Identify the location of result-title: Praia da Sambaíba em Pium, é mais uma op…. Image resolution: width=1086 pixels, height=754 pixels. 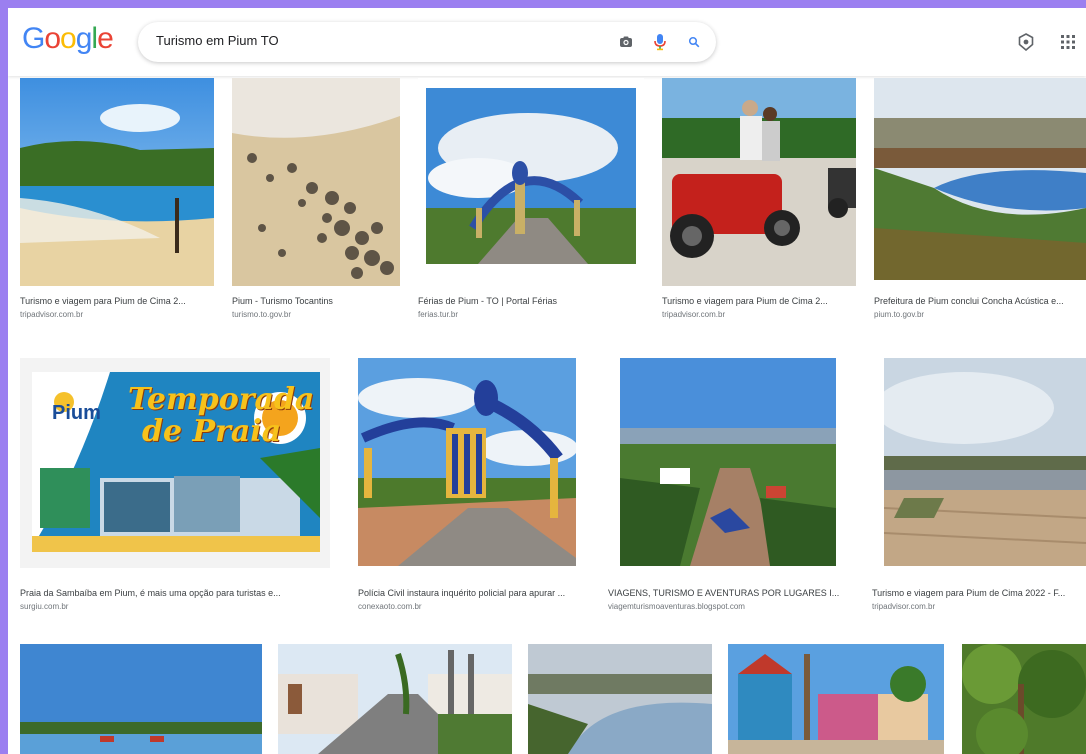
(172, 593).